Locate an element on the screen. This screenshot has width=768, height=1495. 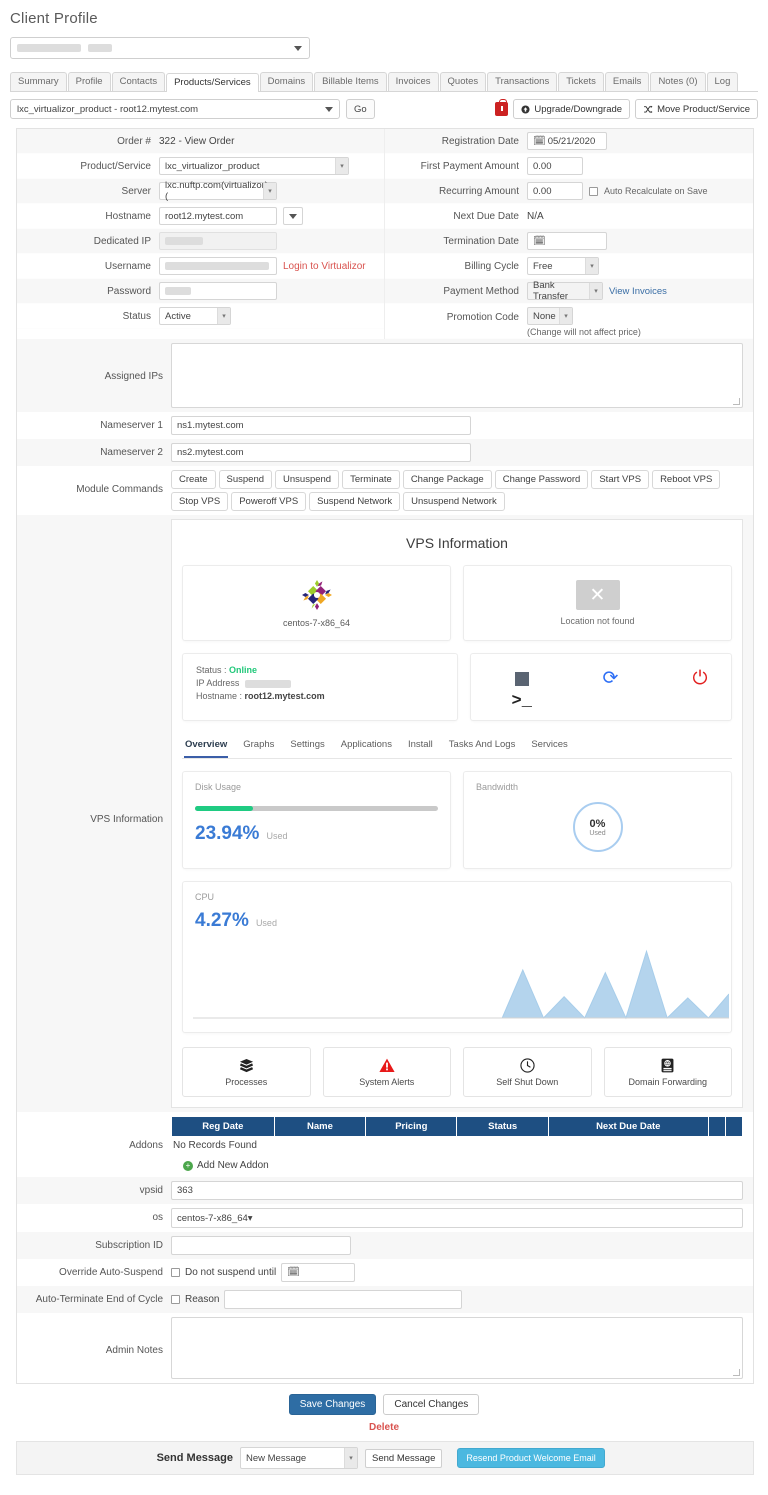
client-select is located at coordinates (160, 48).